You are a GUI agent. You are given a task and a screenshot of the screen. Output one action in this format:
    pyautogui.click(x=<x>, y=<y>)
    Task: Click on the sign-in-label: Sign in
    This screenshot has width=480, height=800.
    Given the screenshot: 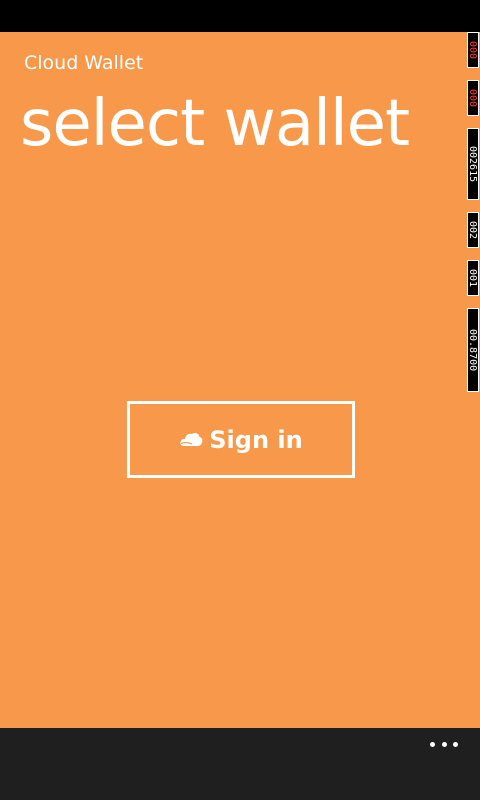 What is the action you would take?
    pyautogui.click(x=256, y=439)
    